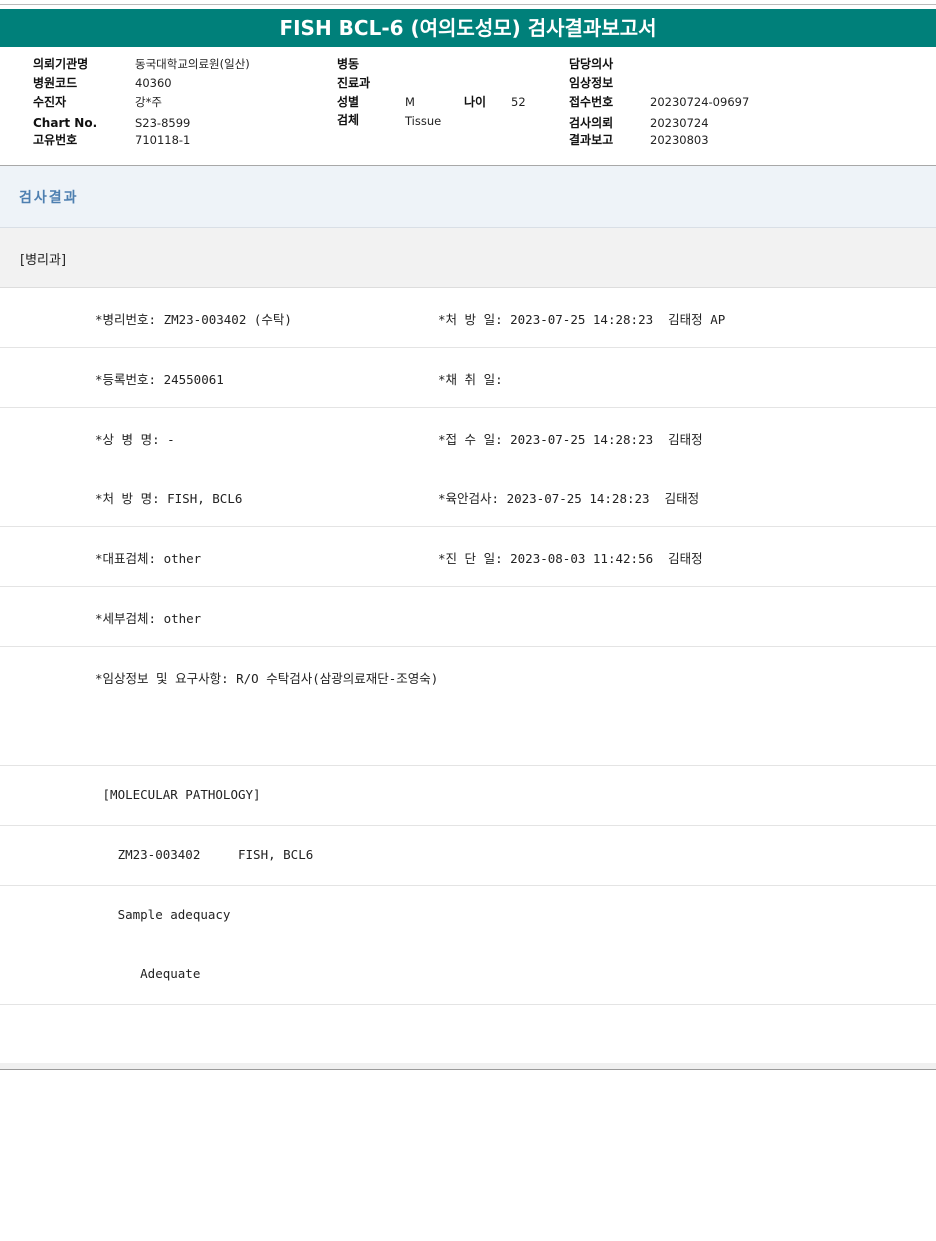 This screenshot has height=1241, width=936. I want to click on row-left-text: *대표검체: other, so click(148, 558).